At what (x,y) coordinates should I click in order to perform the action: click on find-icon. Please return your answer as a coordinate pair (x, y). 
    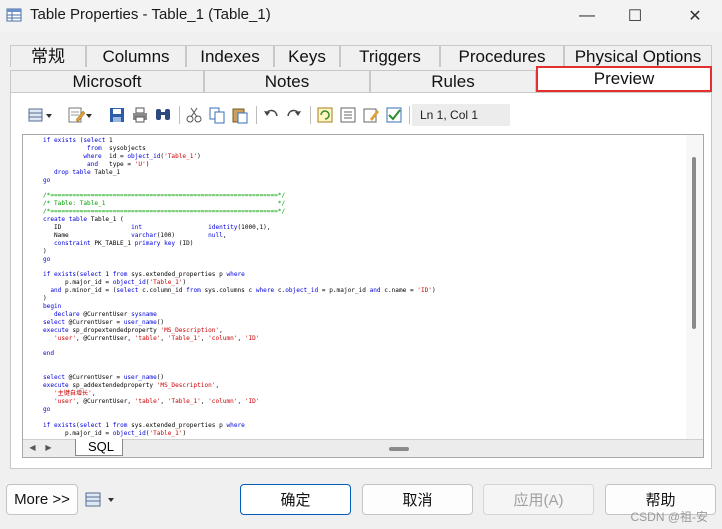
    Looking at the image, I should click on (163, 115).